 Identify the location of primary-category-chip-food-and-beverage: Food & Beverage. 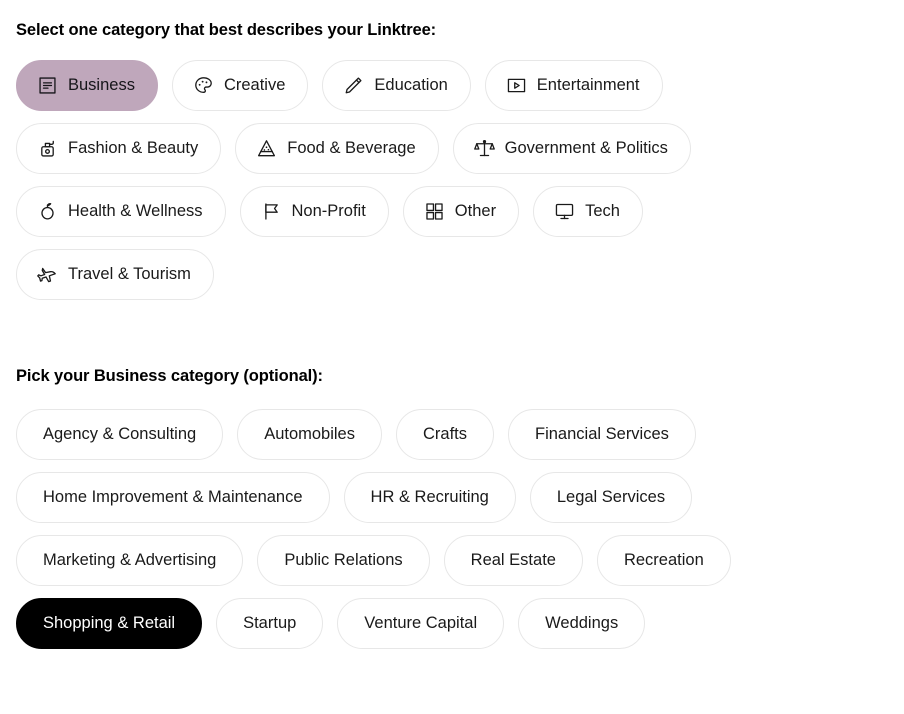
(337, 148).